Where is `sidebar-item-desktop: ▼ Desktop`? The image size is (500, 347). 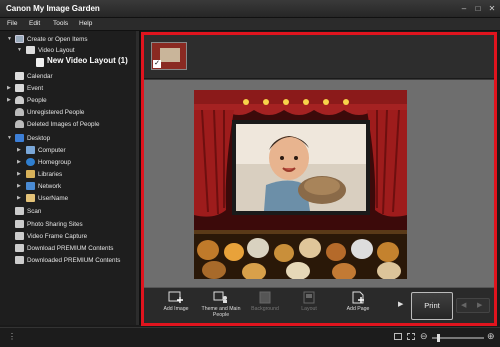 sidebar-item-desktop: ▼ Desktop is located at coordinates (68, 138).